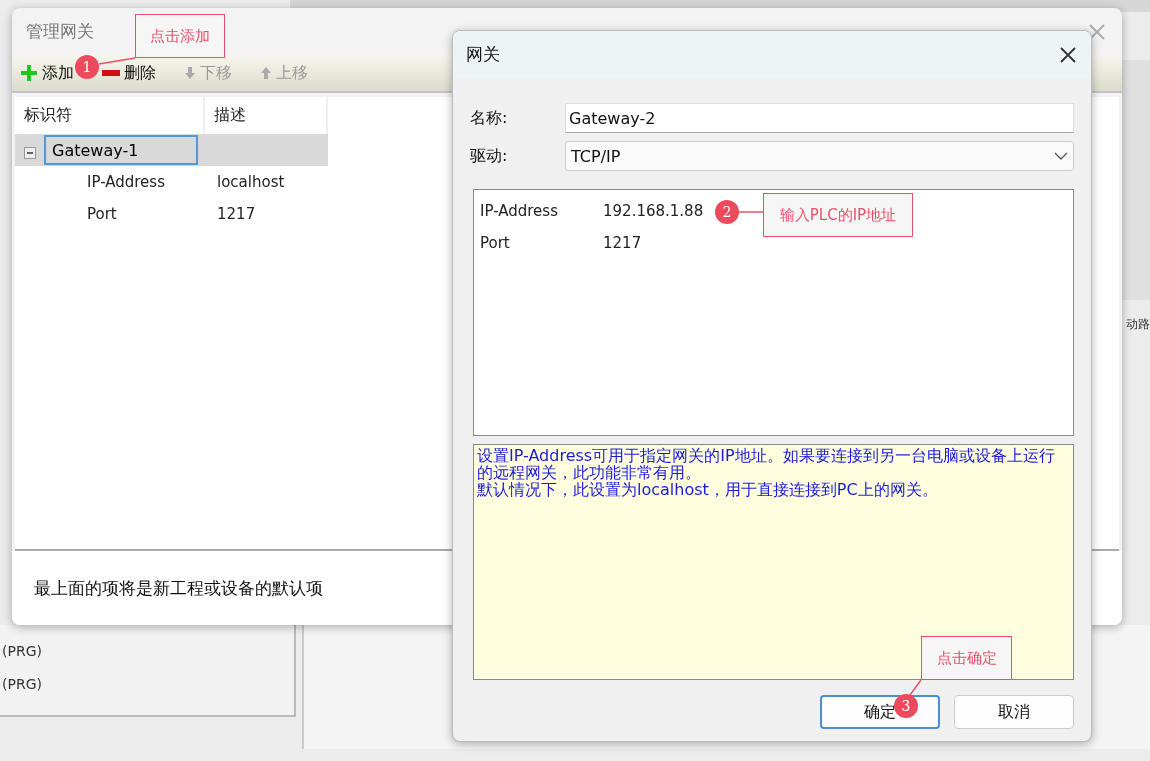  I want to click on tree-item-value: localhost, so click(251, 182).